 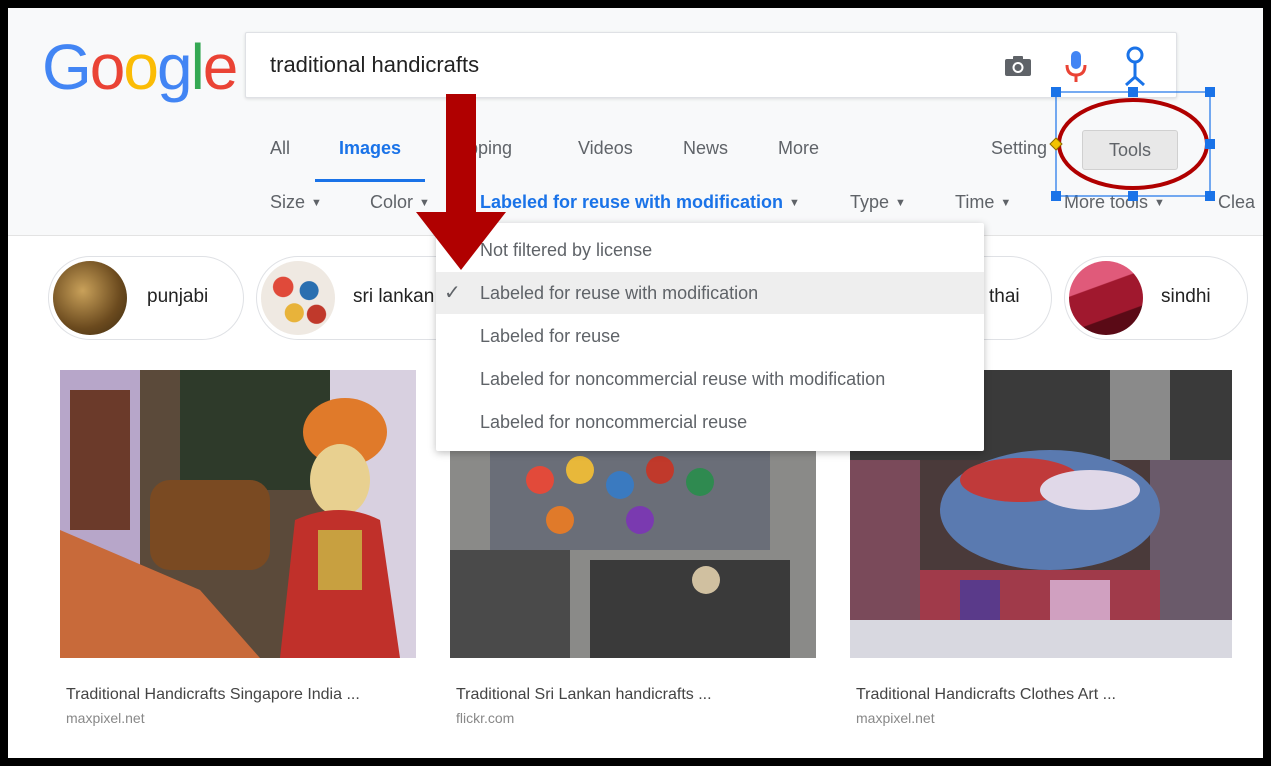 I want to click on filter-label: Size, so click(x=288, y=202).